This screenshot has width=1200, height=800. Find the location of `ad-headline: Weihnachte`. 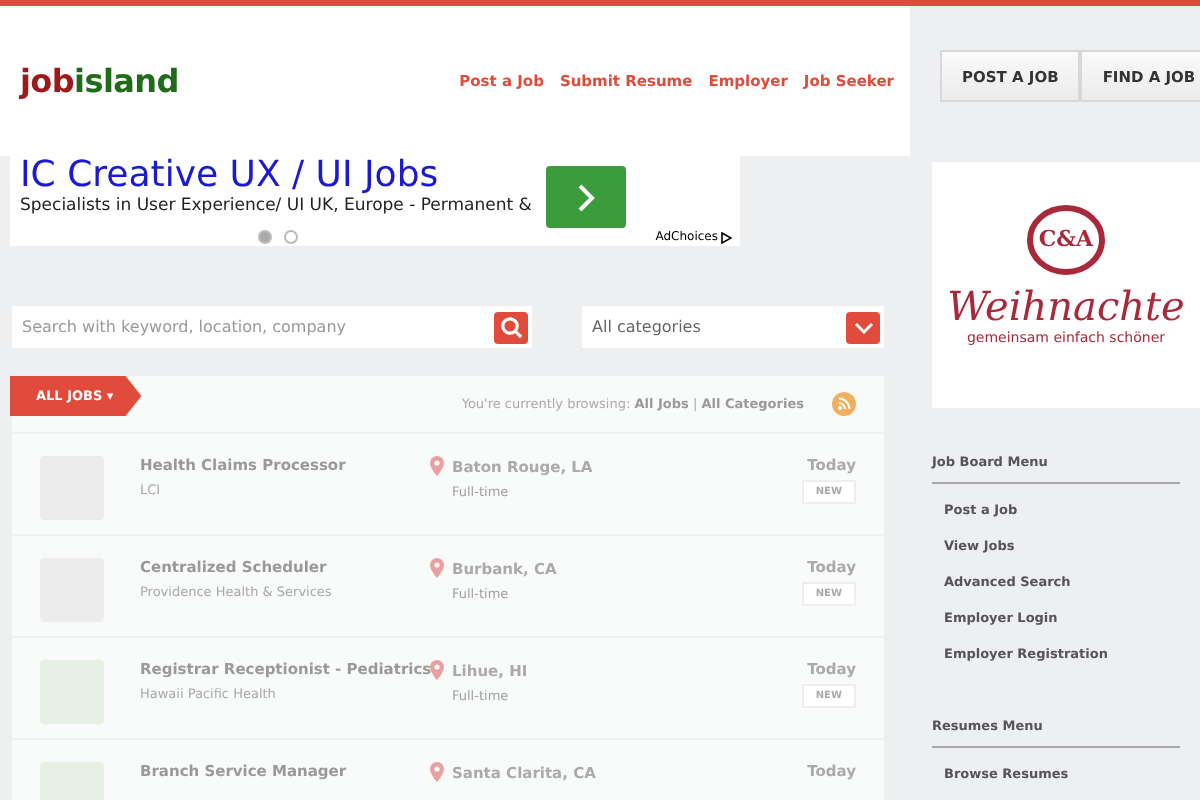

ad-headline: Weihnachte is located at coordinates (1066, 306).